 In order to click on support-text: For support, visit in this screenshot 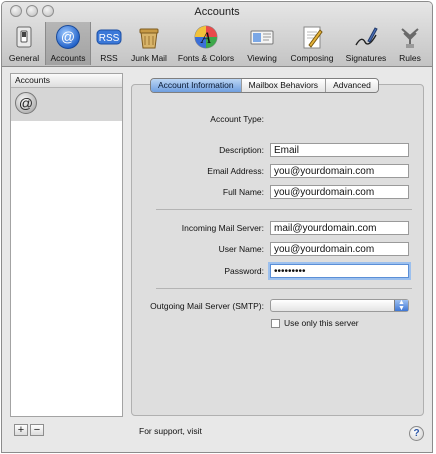, I will do `click(170, 431)`.